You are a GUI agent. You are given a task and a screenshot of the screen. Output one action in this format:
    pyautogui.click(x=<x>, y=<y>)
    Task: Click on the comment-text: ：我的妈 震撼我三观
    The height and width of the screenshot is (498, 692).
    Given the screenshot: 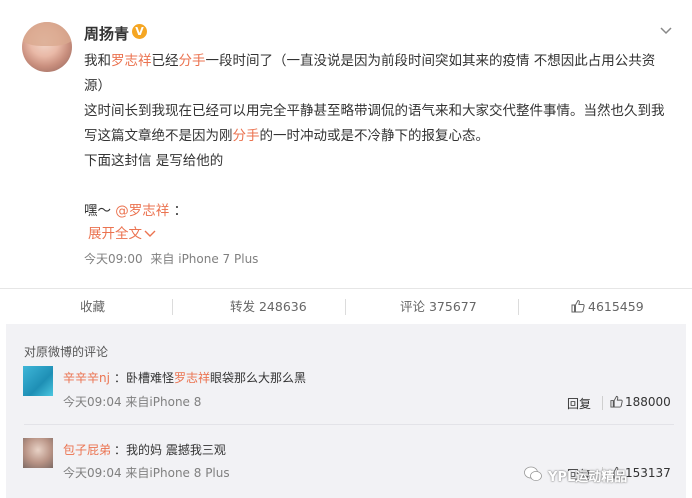 What is the action you would take?
    pyautogui.click(x=170, y=449)
    